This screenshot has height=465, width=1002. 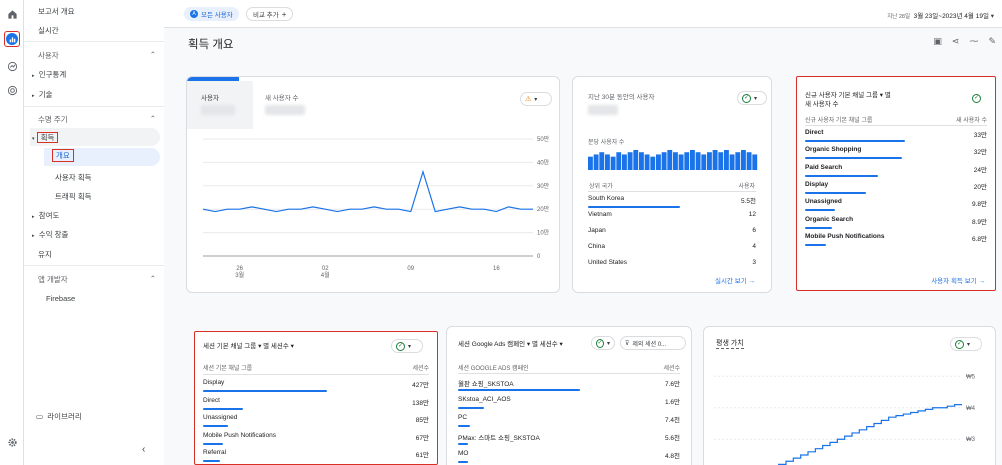 What do you see at coordinates (73, 196) in the screenshot?
I see `nav-traffic-acquisition: 트래픽 획득` at bounding box center [73, 196].